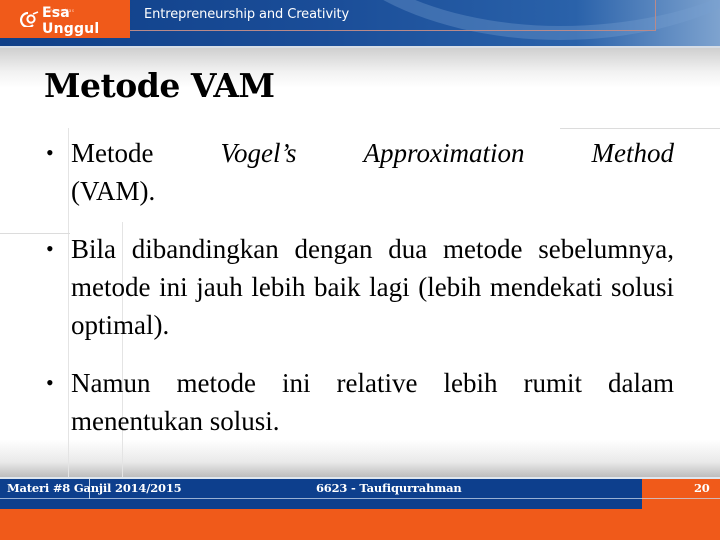  Describe the element at coordinates (389, 488) in the screenshot. I see `footer-author-label: 6623 - Taufiqurrahman` at that location.